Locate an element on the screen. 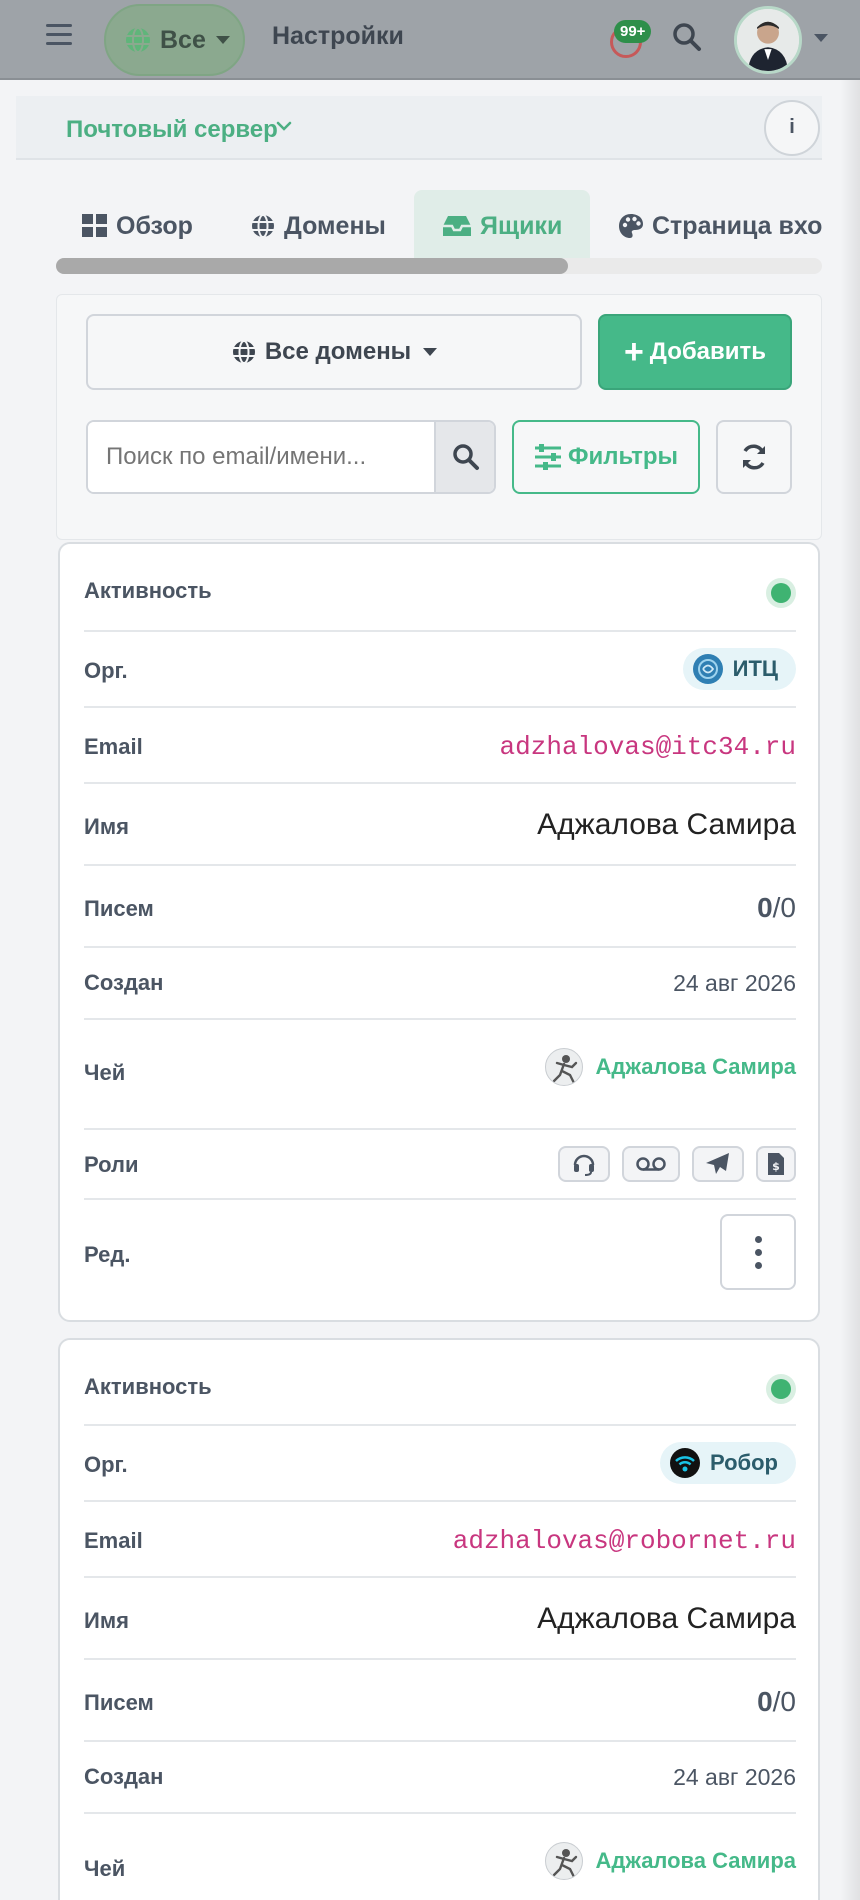 The width and height of the screenshot is (860, 1900). notifications-button: 99+ is located at coordinates (632, 38).